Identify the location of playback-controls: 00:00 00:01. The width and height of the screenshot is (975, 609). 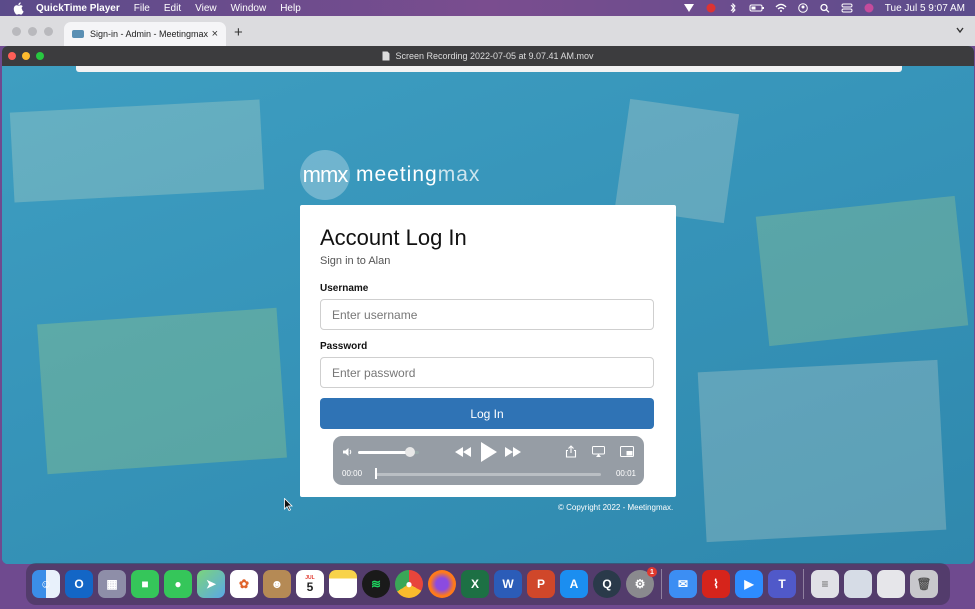
(488, 460).